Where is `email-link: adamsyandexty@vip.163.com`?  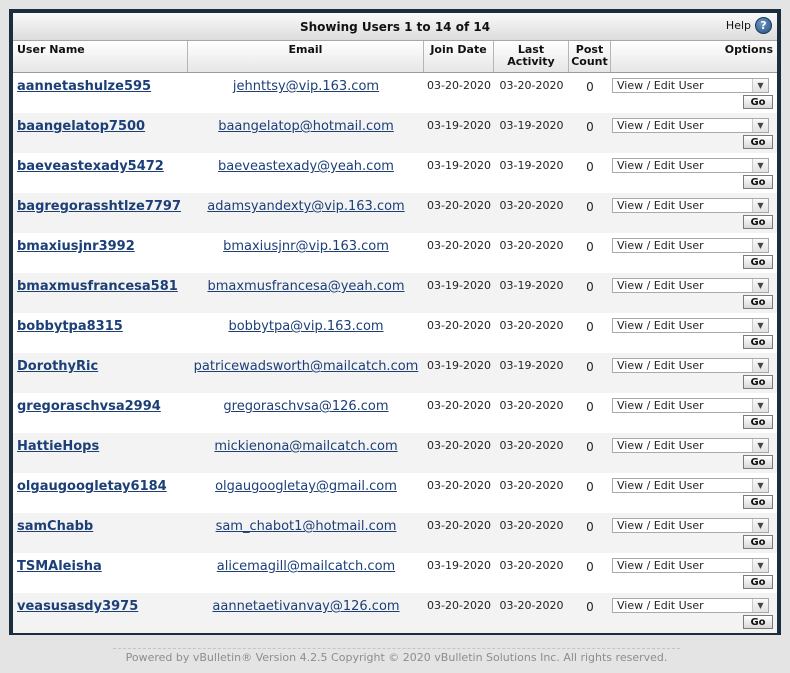 email-link: adamsyandexty@vip.163.com is located at coordinates (306, 206).